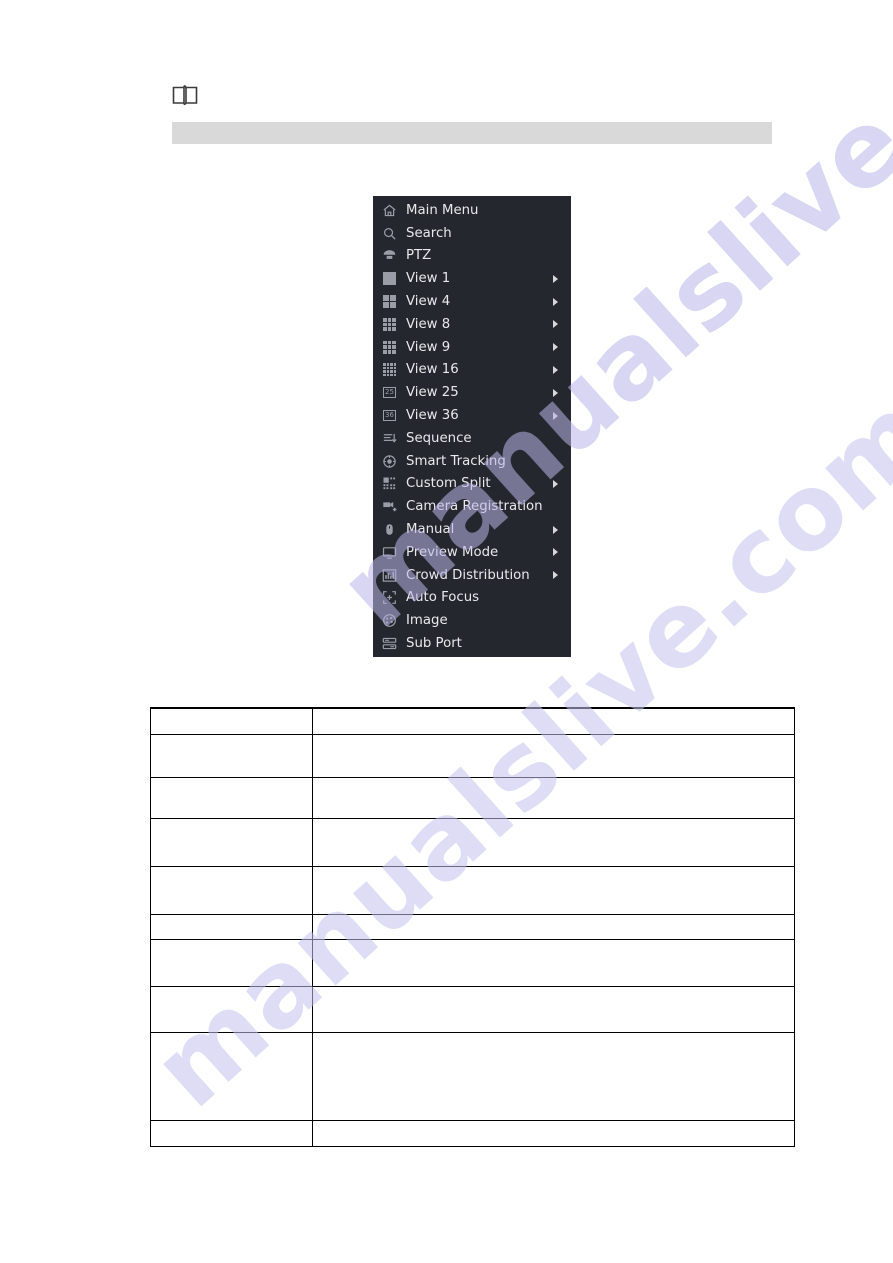 This screenshot has height=1263, width=893. I want to click on menu-item-preview-mode: Preview Mode, so click(472, 552).